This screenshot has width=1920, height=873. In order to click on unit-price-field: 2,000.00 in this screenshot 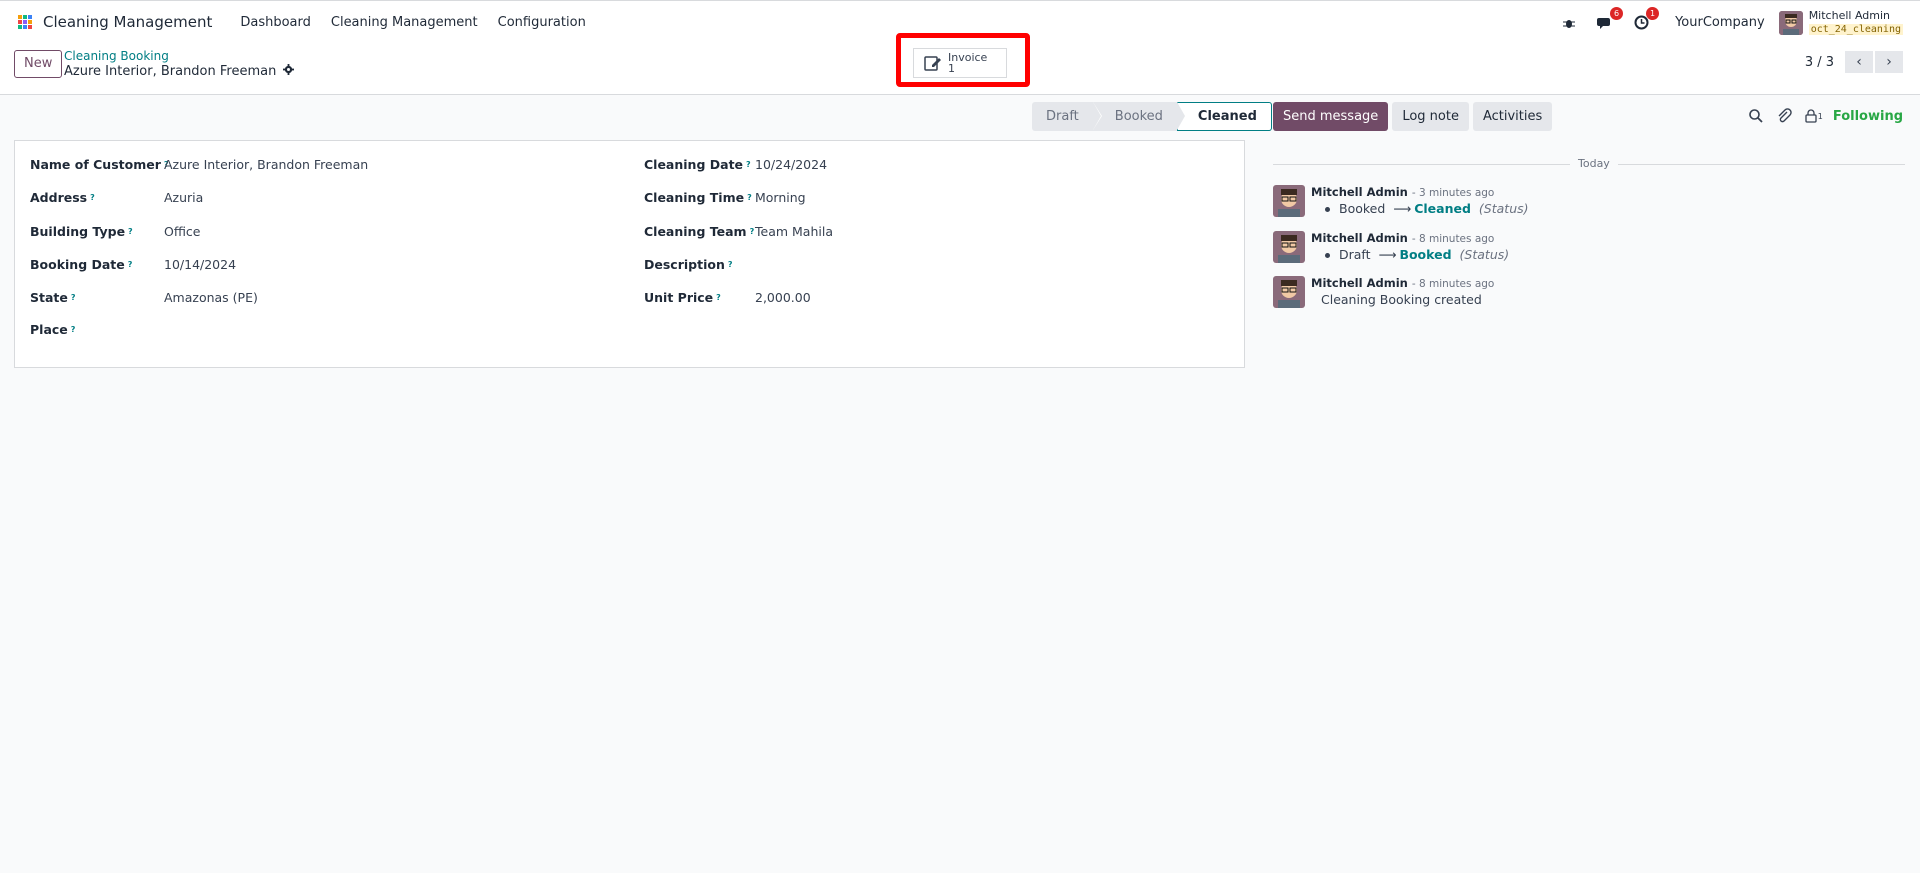, I will do `click(783, 297)`.